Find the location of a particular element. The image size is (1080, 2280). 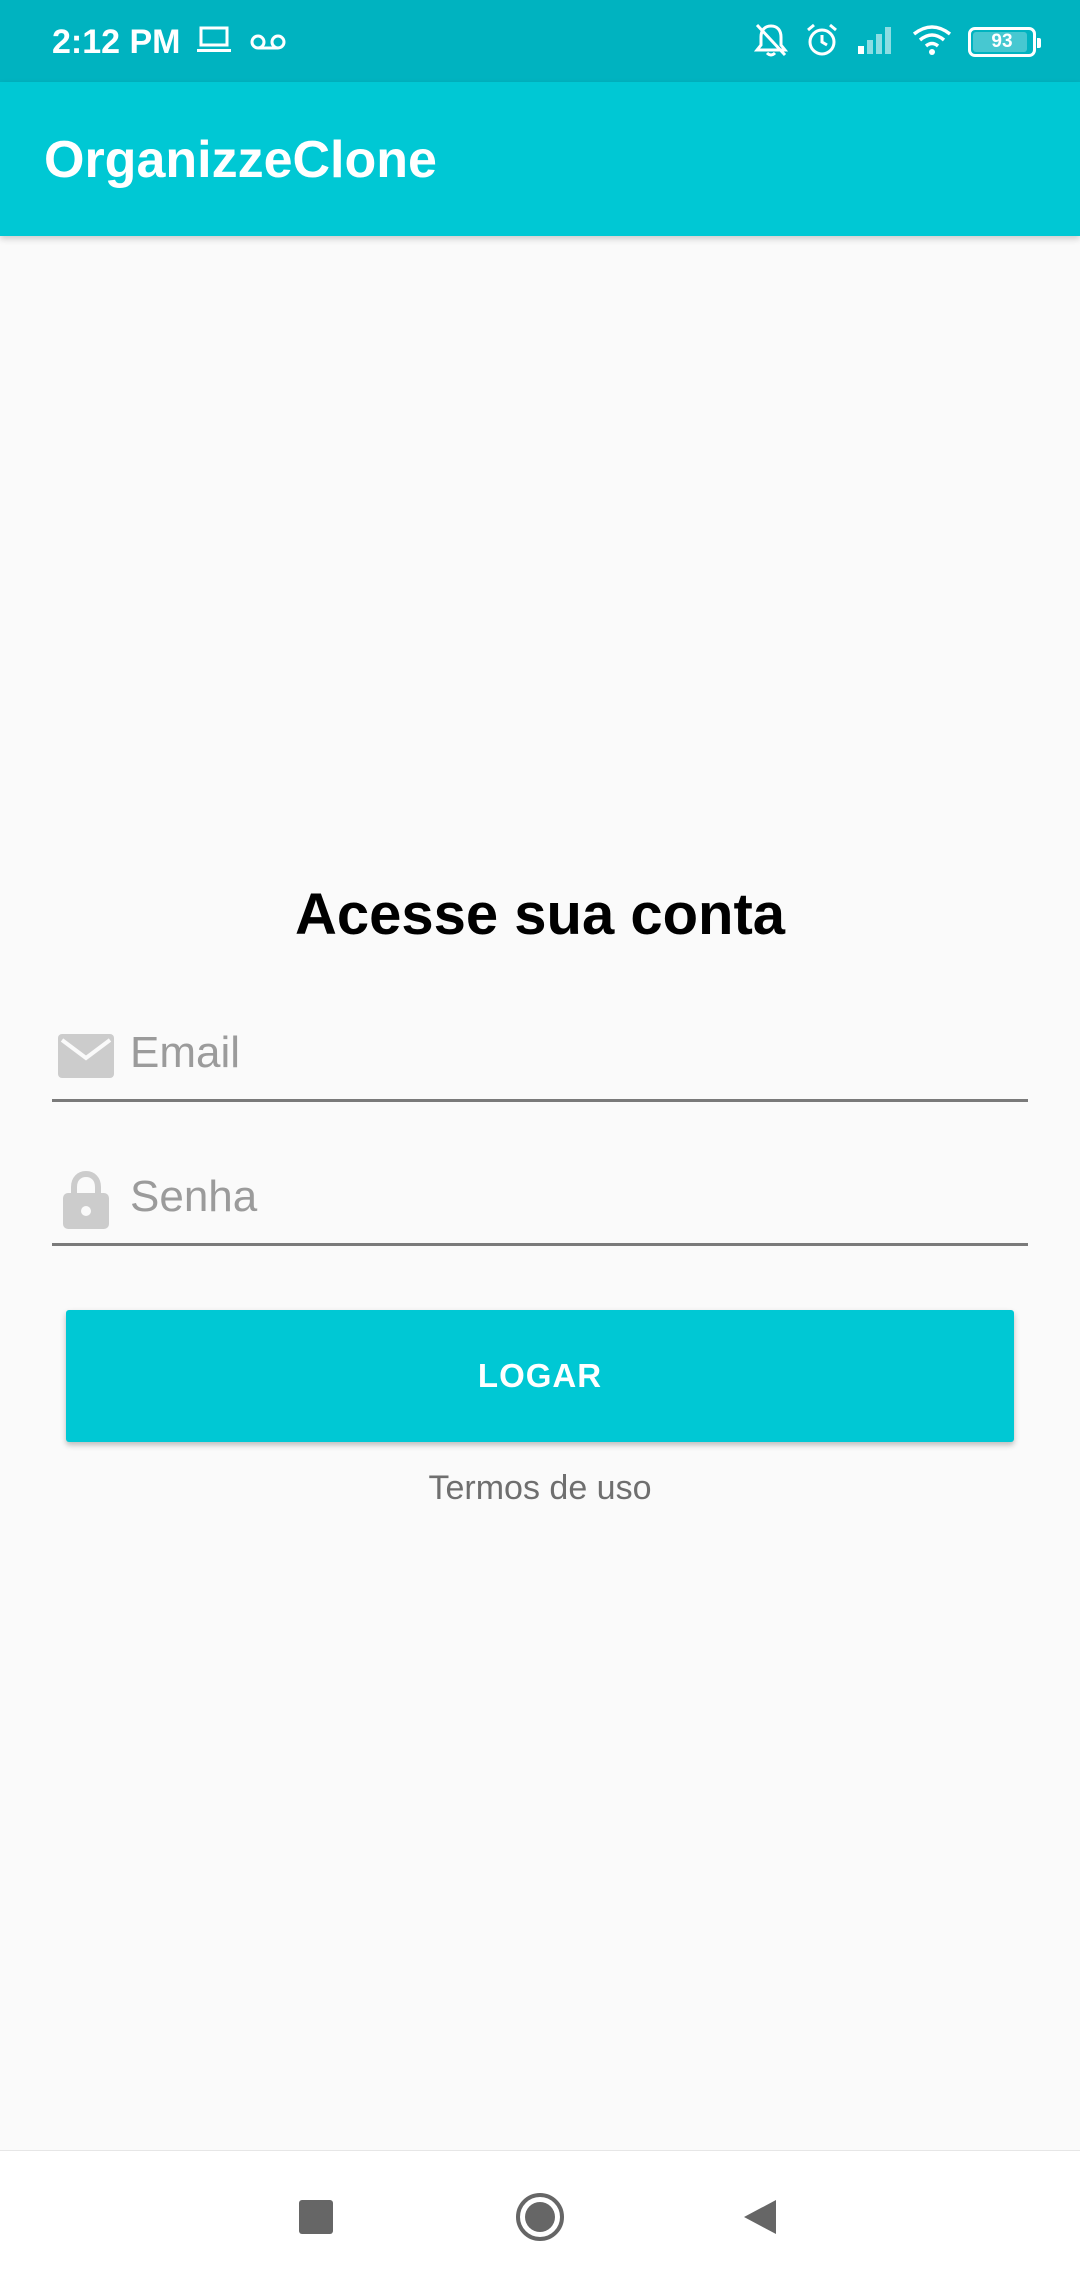

status-bar: 2:12 PM 93 is located at coordinates (540, 41).